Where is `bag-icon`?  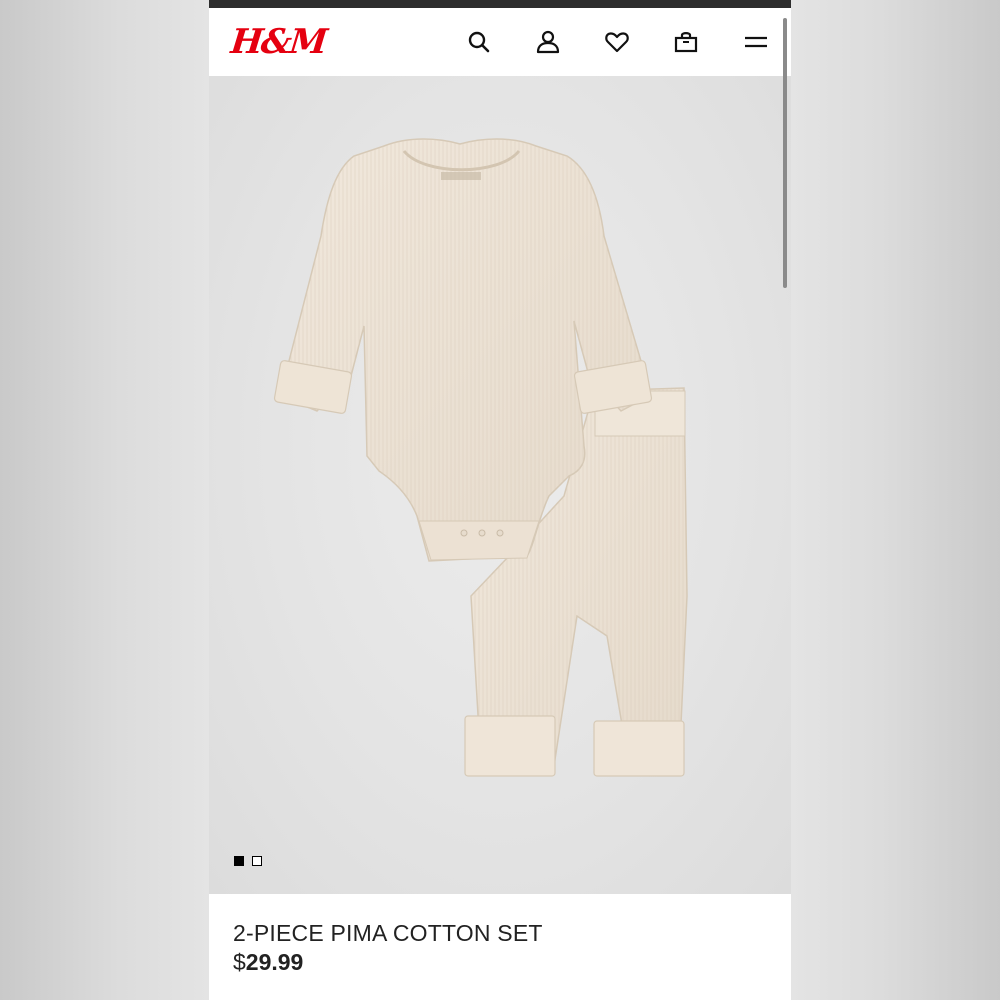 bag-icon is located at coordinates (686, 42).